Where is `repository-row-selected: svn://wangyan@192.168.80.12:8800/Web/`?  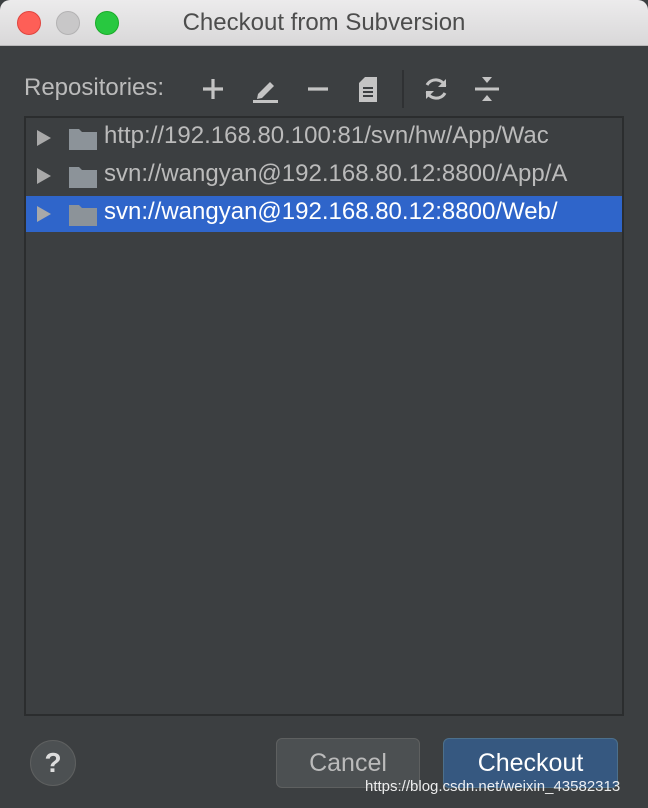 repository-row-selected: svn://wangyan@192.168.80.12:8800/Web/ is located at coordinates (324, 214).